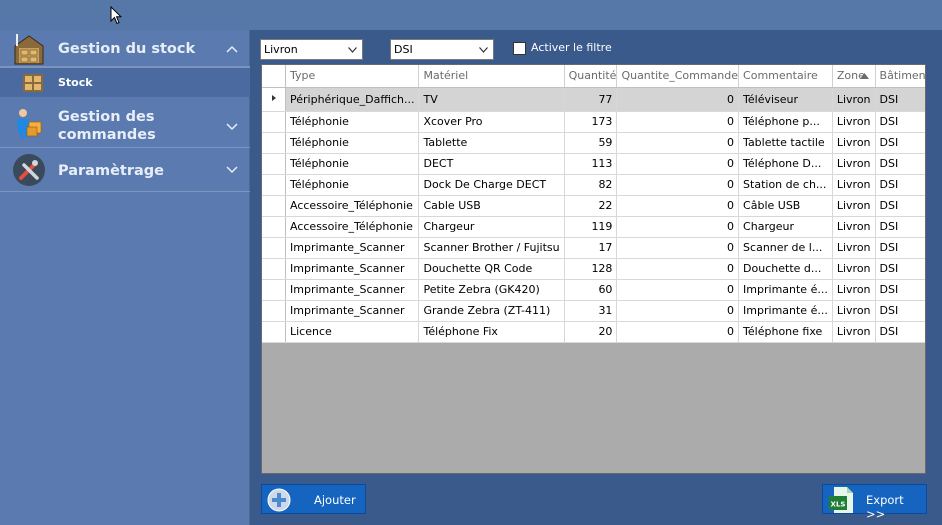  Describe the element at coordinates (874, 502) in the screenshot. I see `export-button: XLS Export >>` at that location.